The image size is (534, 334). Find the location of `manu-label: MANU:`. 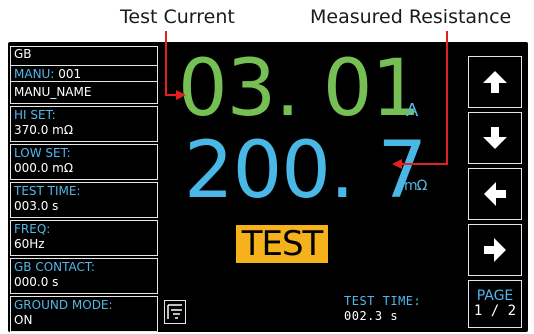

manu-label: MANU: is located at coordinates (34, 74).